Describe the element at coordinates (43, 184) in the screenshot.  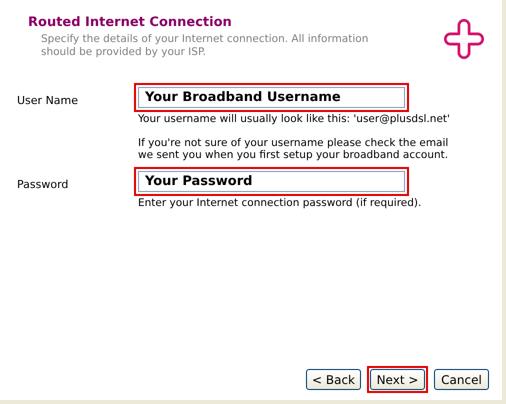
I see `field-label: Password` at that location.